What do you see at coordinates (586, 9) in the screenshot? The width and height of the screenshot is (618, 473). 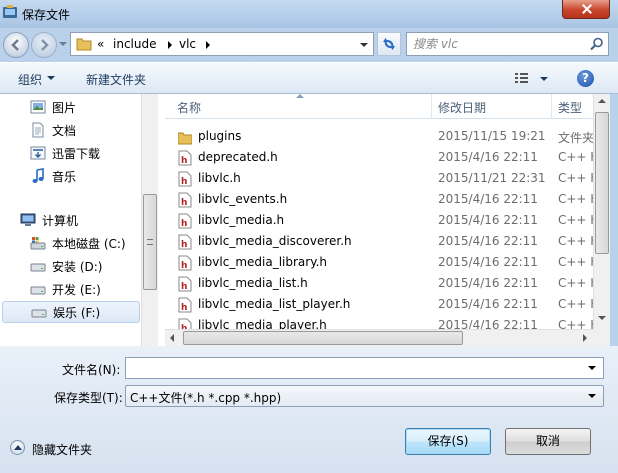 I see `close-button` at bounding box center [586, 9].